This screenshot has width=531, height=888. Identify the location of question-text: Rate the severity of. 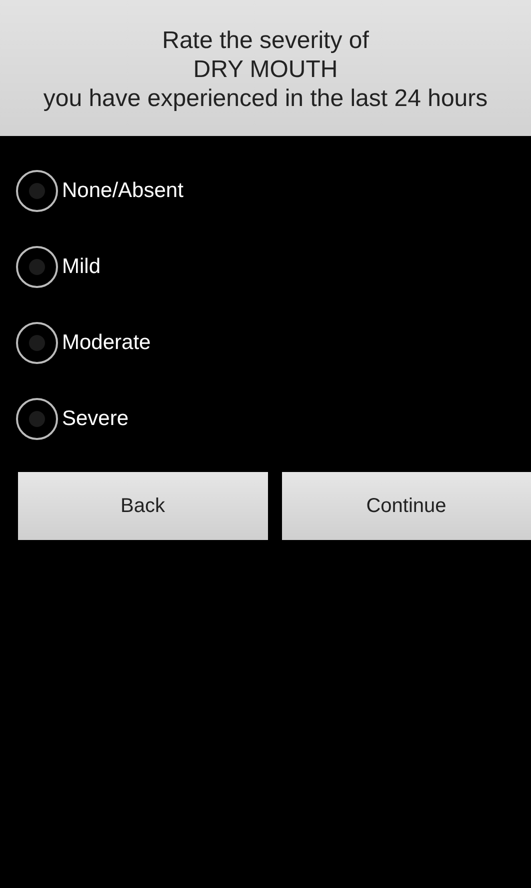
(265, 40).